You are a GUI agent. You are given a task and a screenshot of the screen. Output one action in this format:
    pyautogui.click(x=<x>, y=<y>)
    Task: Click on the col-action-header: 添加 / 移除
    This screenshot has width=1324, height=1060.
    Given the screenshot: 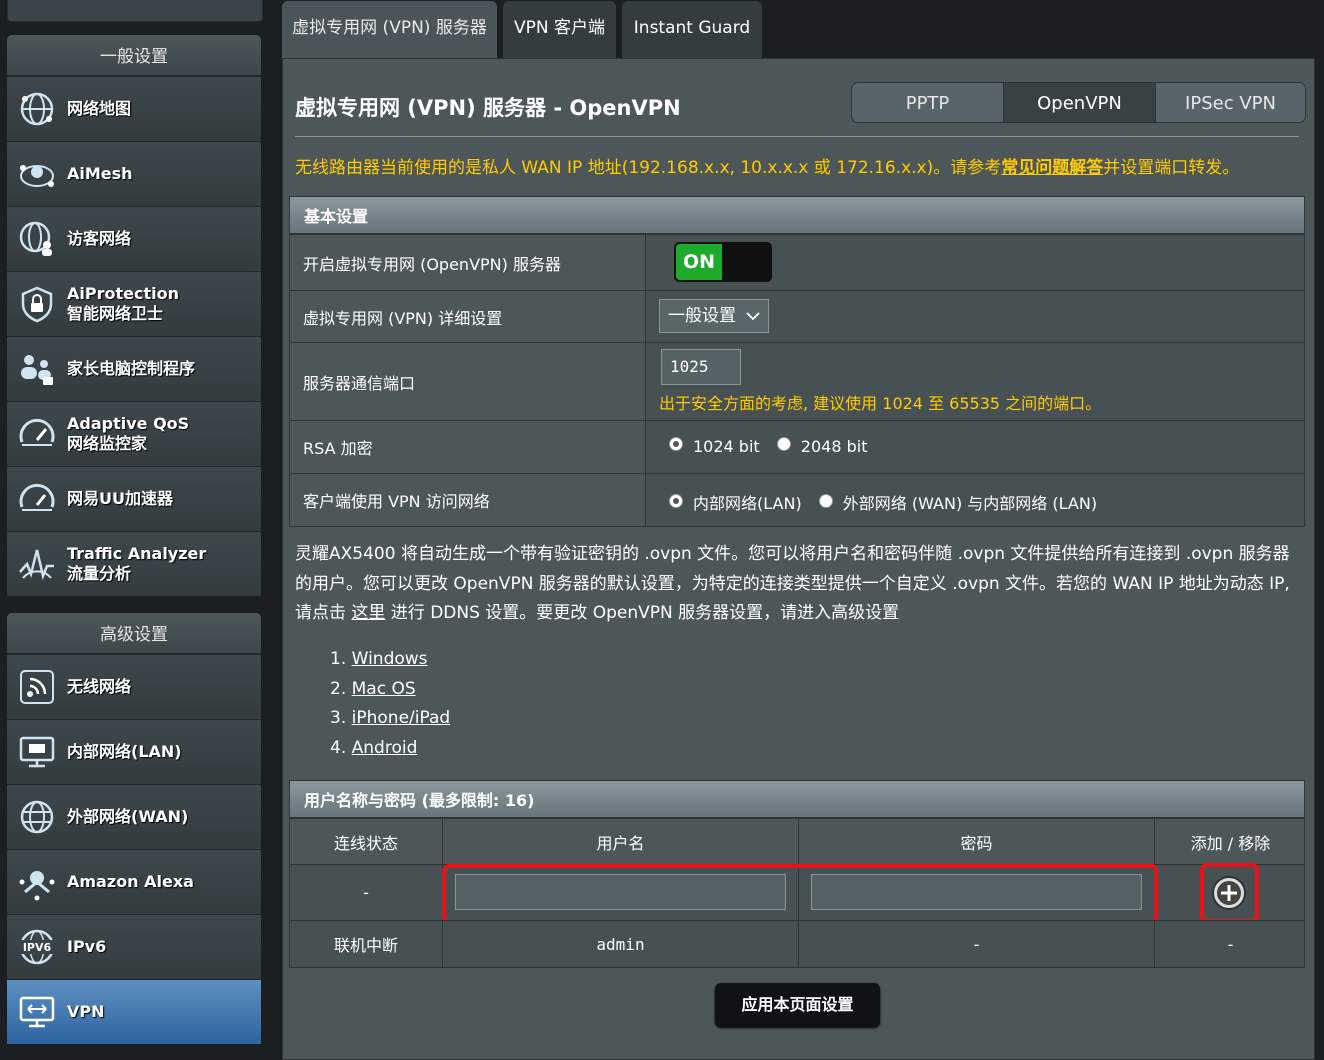 What is the action you would take?
    pyautogui.click(x=1230, y=843)
    